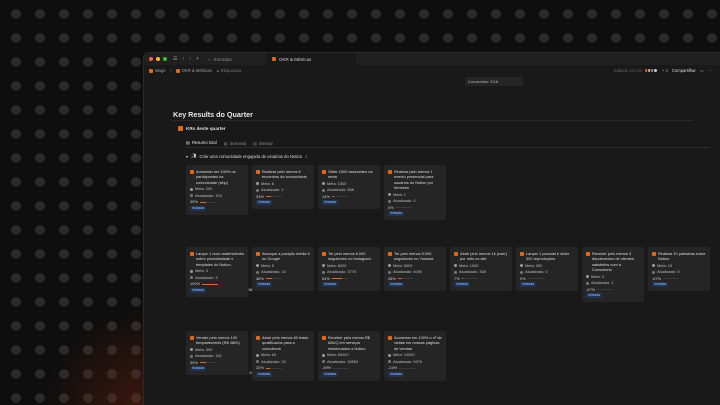 The width and height of the screenshot is (720, 405). Describe the element at coordinates (193, 70) in the screenshot. I see `breadcrumb-okr: OKR & Métricas` at that location.